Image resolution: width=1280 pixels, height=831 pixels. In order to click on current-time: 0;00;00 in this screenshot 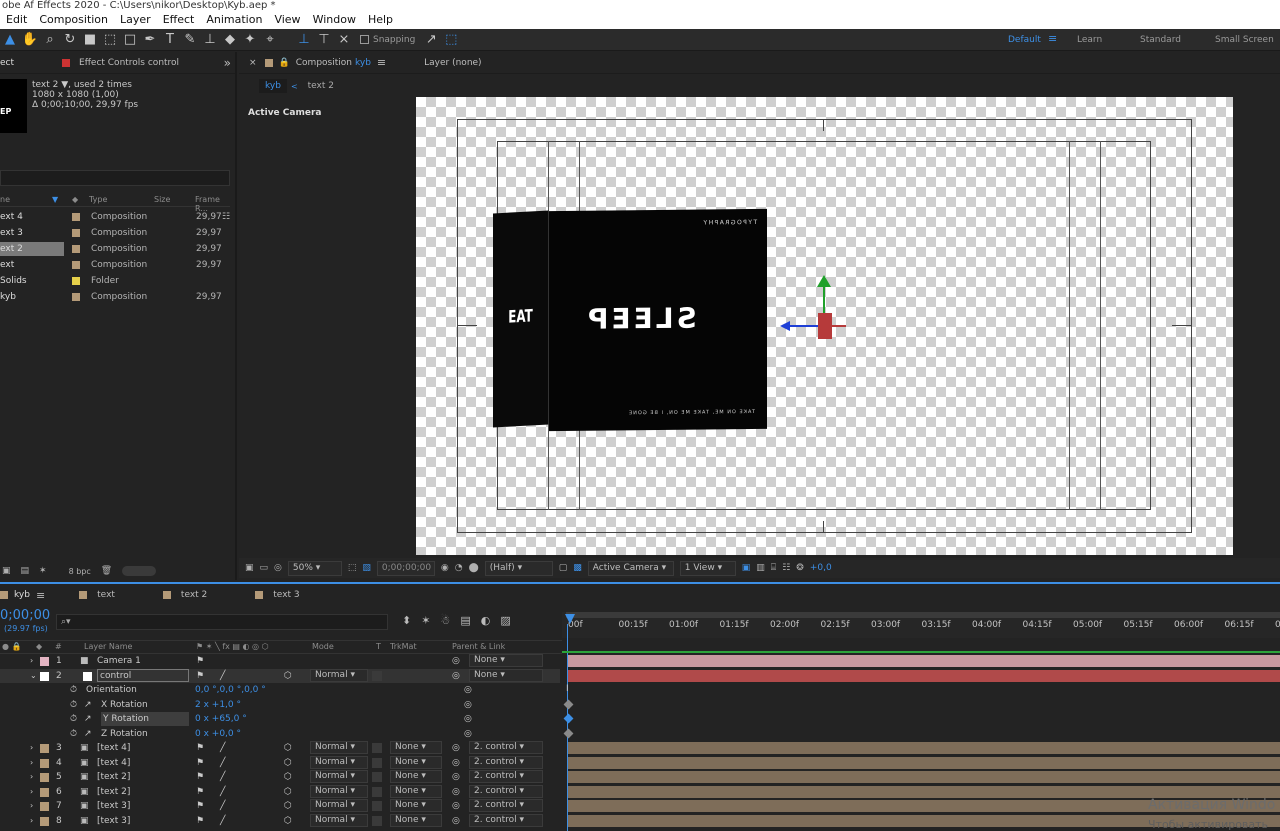, I will do `click(25, 615)`.